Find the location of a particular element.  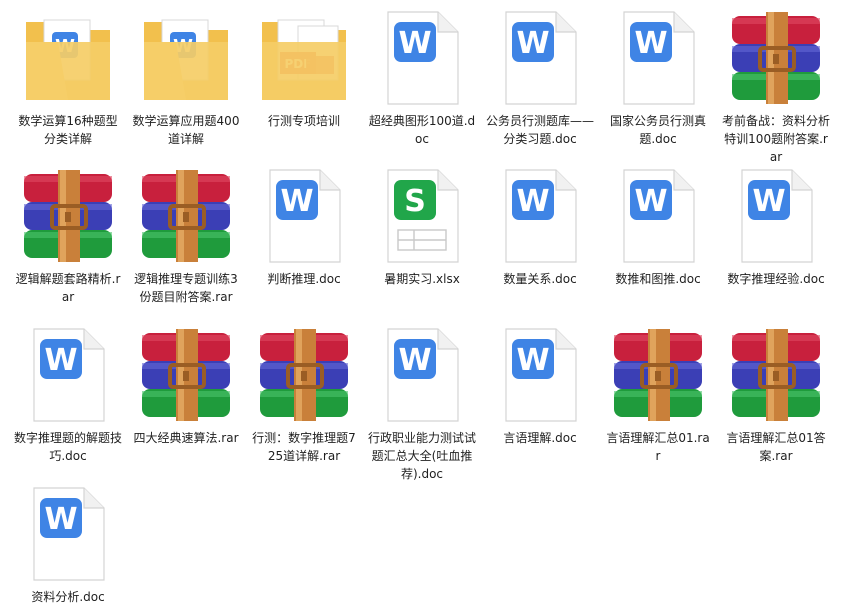

file-name: 言语理解.doc is located at coordinates (540, 438).